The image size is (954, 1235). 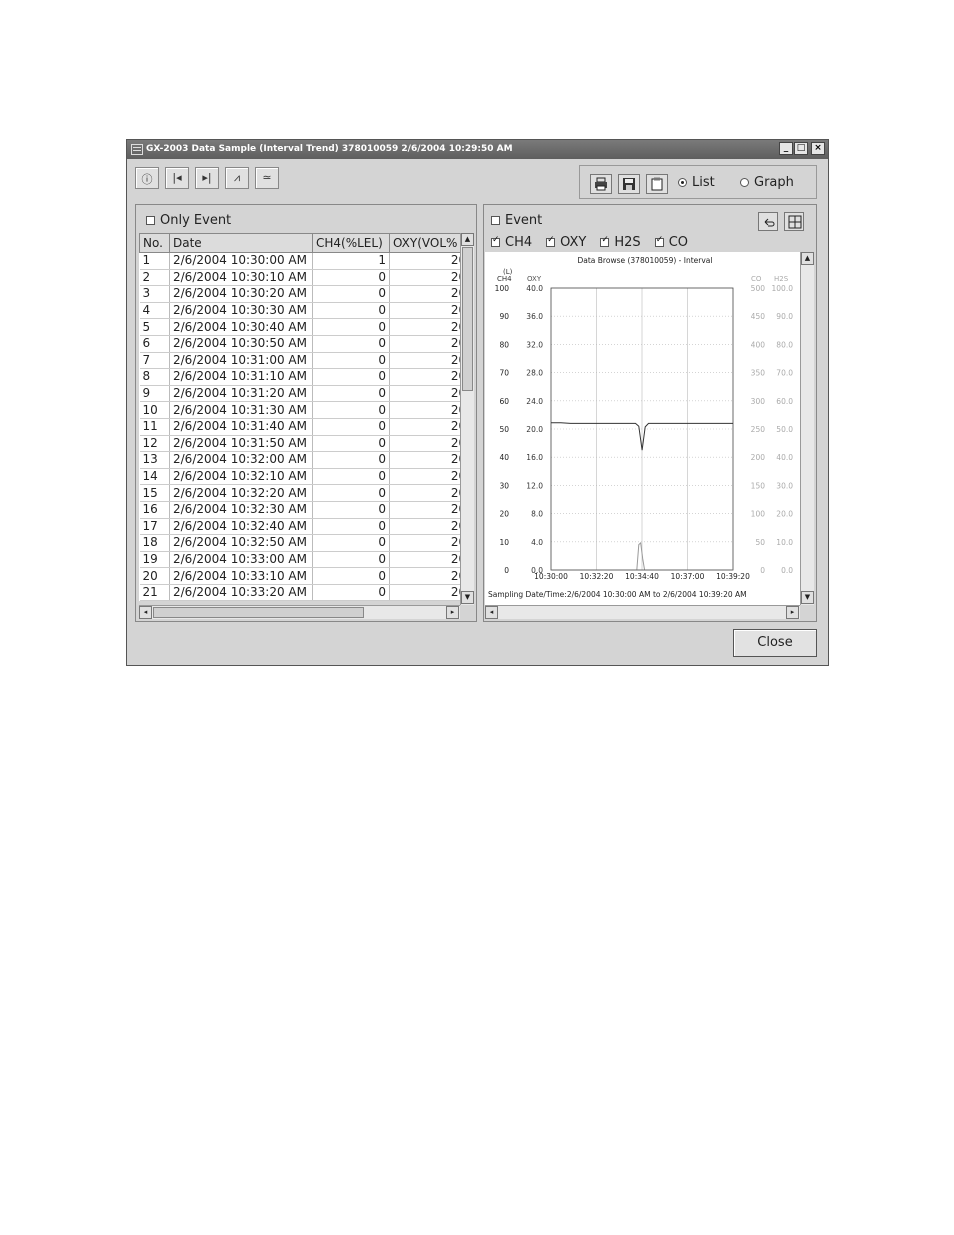 I want to click on cell-date: 2/6/2004 10:32:10 AM, so click(x=241, y=477).